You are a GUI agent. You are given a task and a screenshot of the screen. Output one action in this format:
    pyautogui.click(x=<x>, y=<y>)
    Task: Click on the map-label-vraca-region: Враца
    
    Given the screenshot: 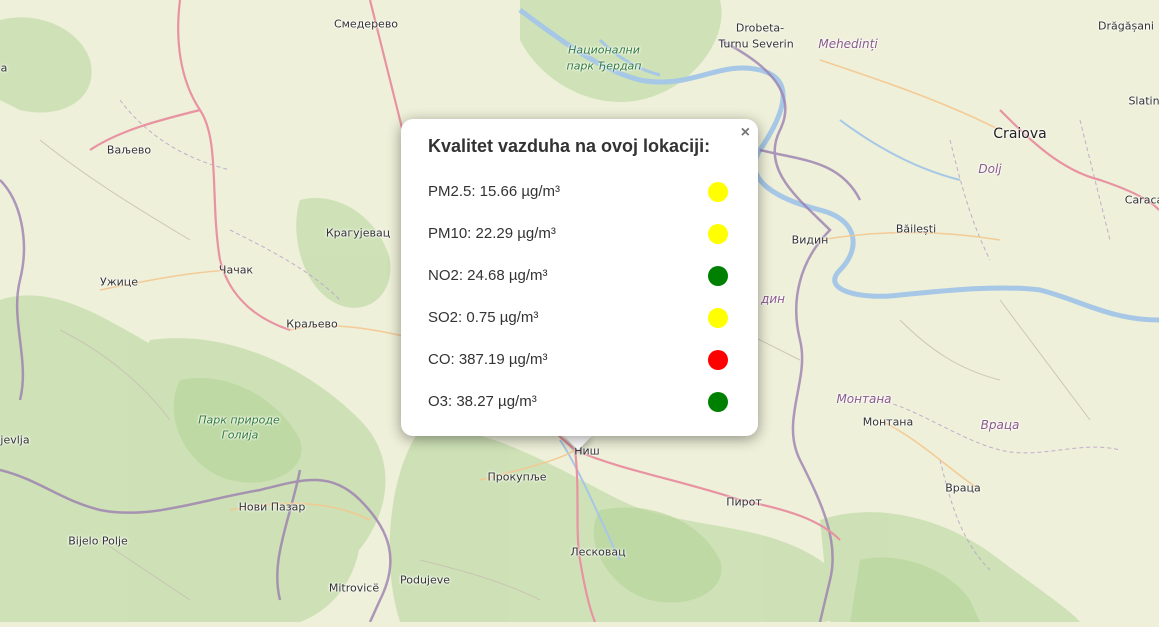 What is the action you would take?
    pyautogui.click(x=1000, y=425)
    